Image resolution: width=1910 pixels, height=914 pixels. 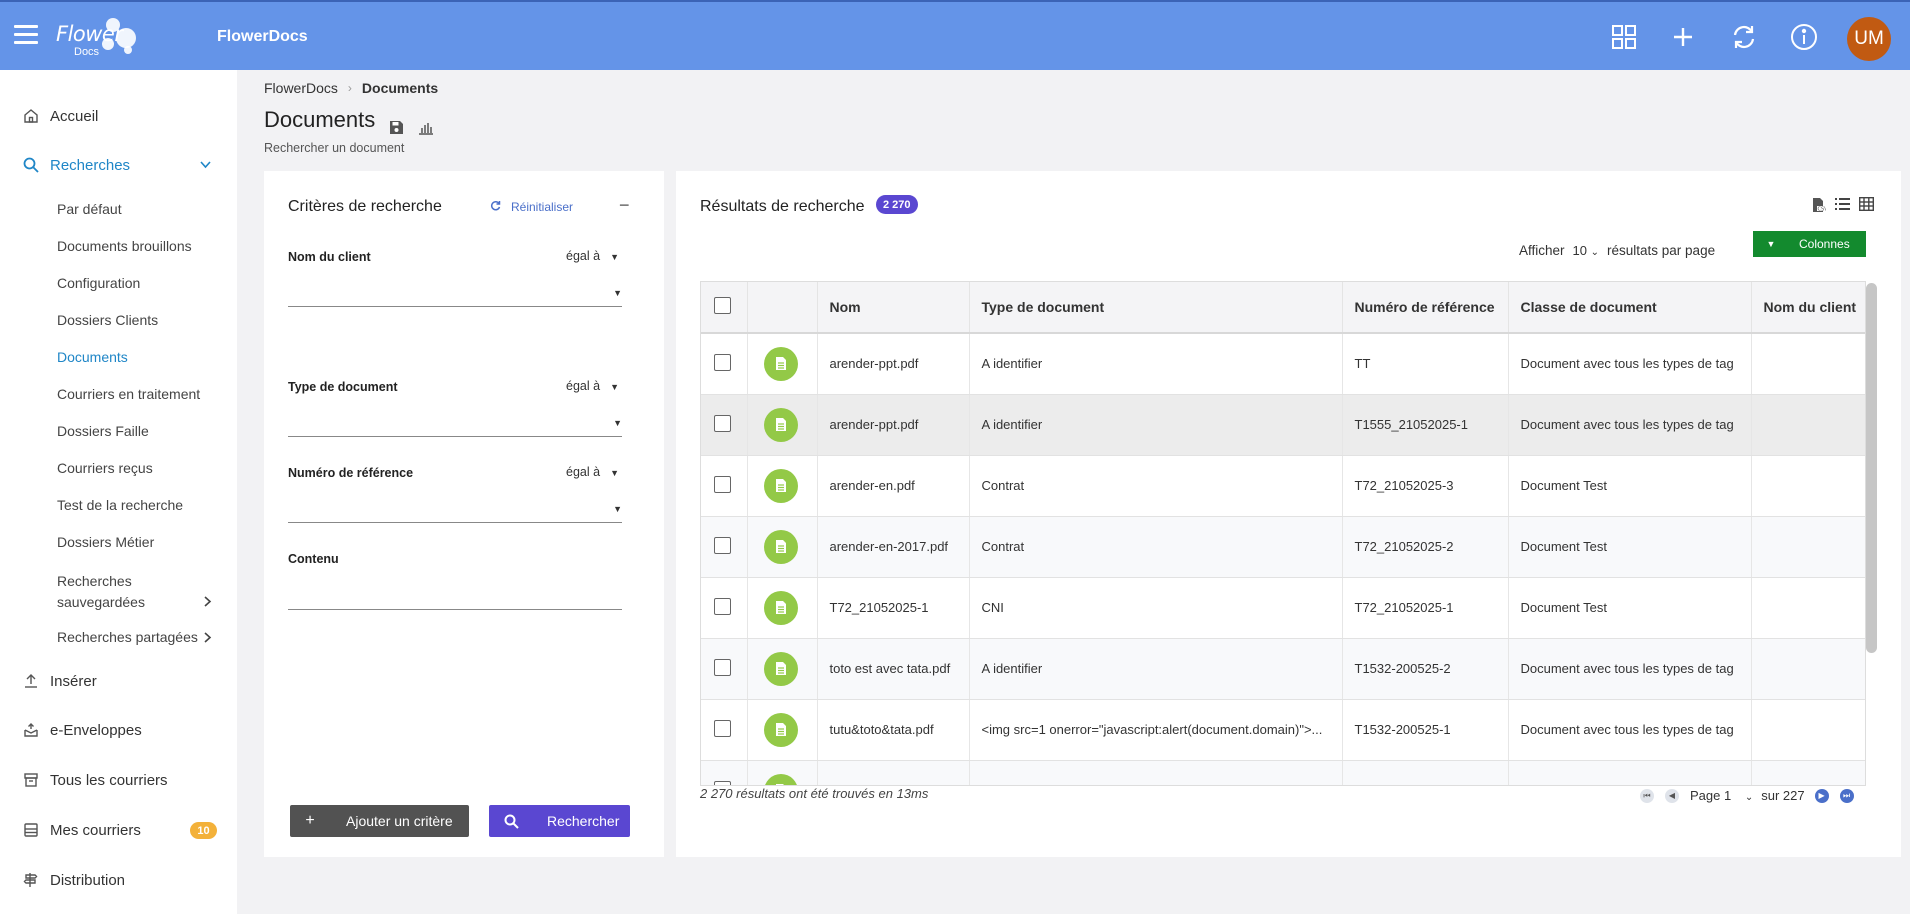 What do you see at coordinates (379, 821) in the screenshot?
I see `add-criterion-button: + Ajouter un critère` at bounding box center [379, 821].